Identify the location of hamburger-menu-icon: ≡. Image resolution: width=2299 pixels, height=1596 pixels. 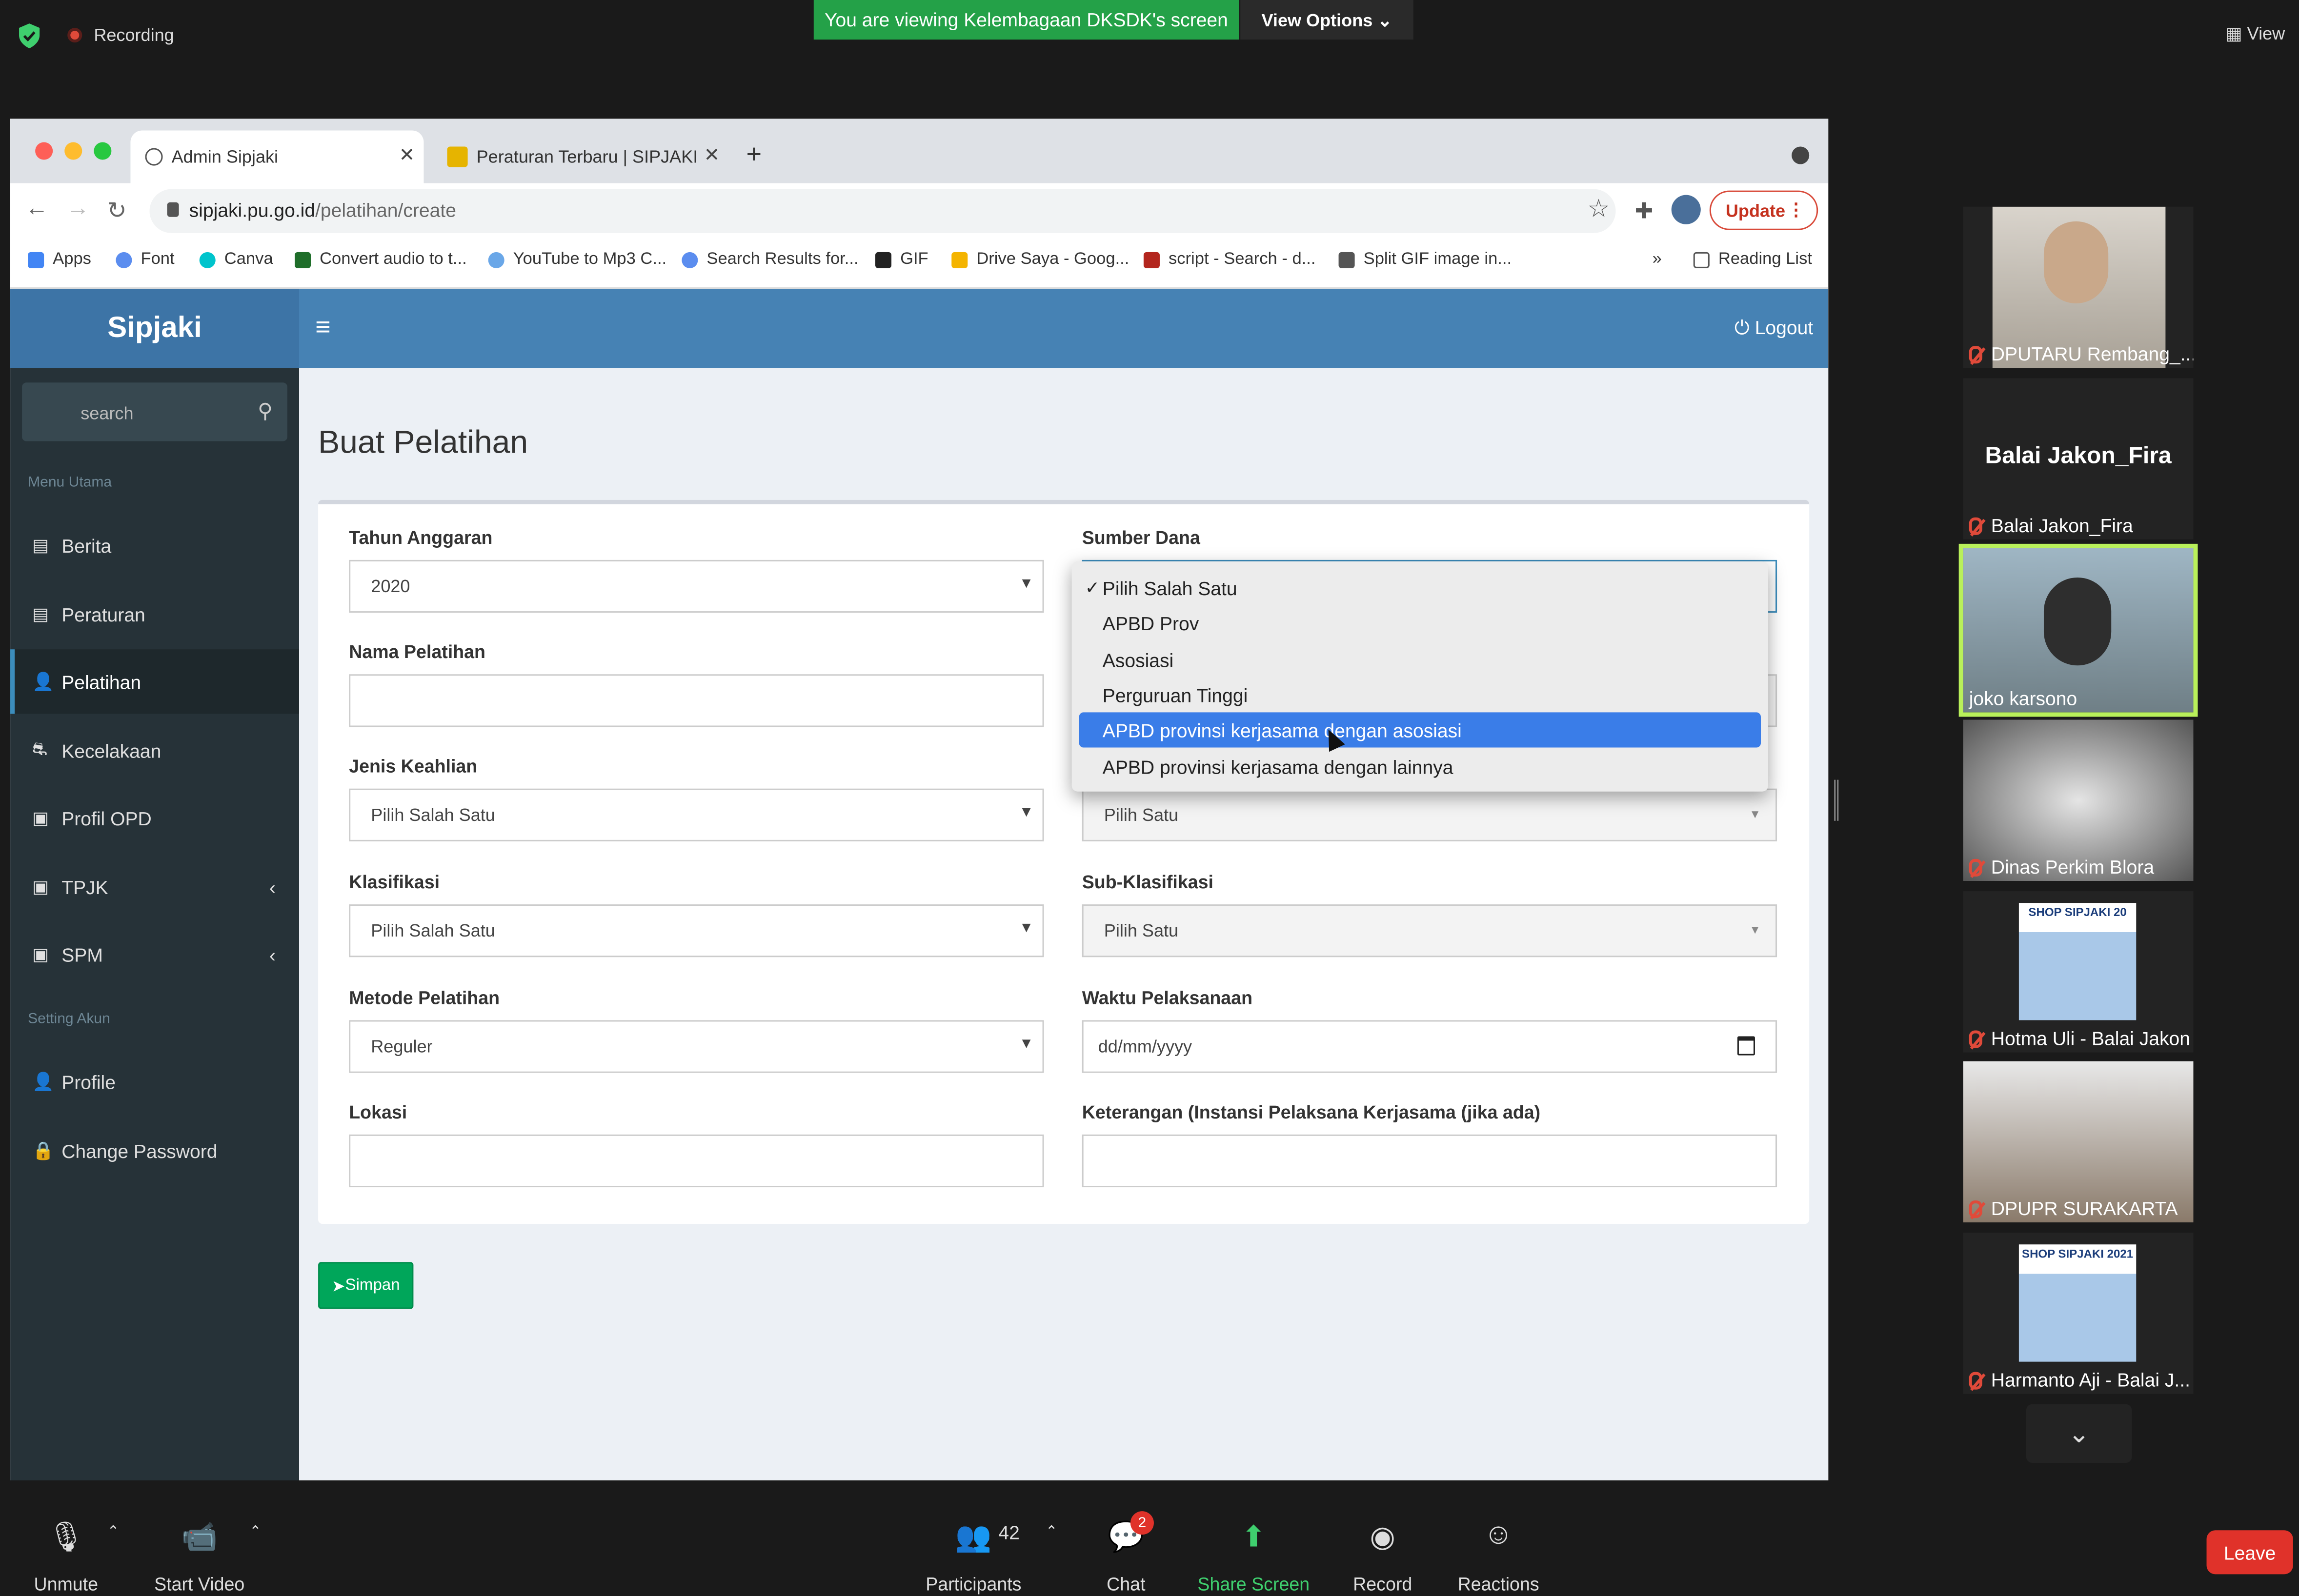
(323, 328).